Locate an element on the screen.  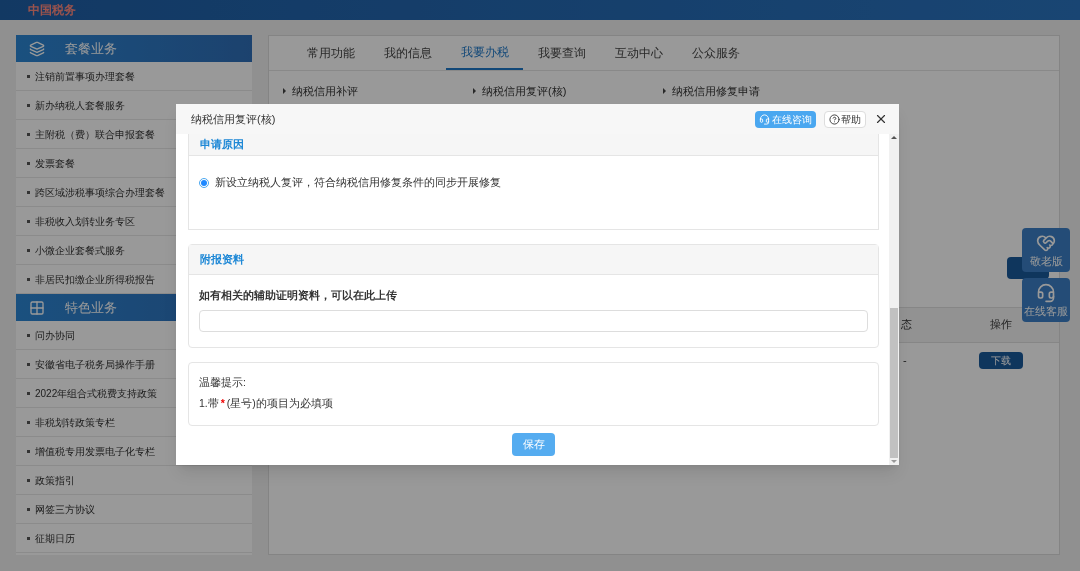
section-title: 特色业务 is located at coordinates (91, 307).